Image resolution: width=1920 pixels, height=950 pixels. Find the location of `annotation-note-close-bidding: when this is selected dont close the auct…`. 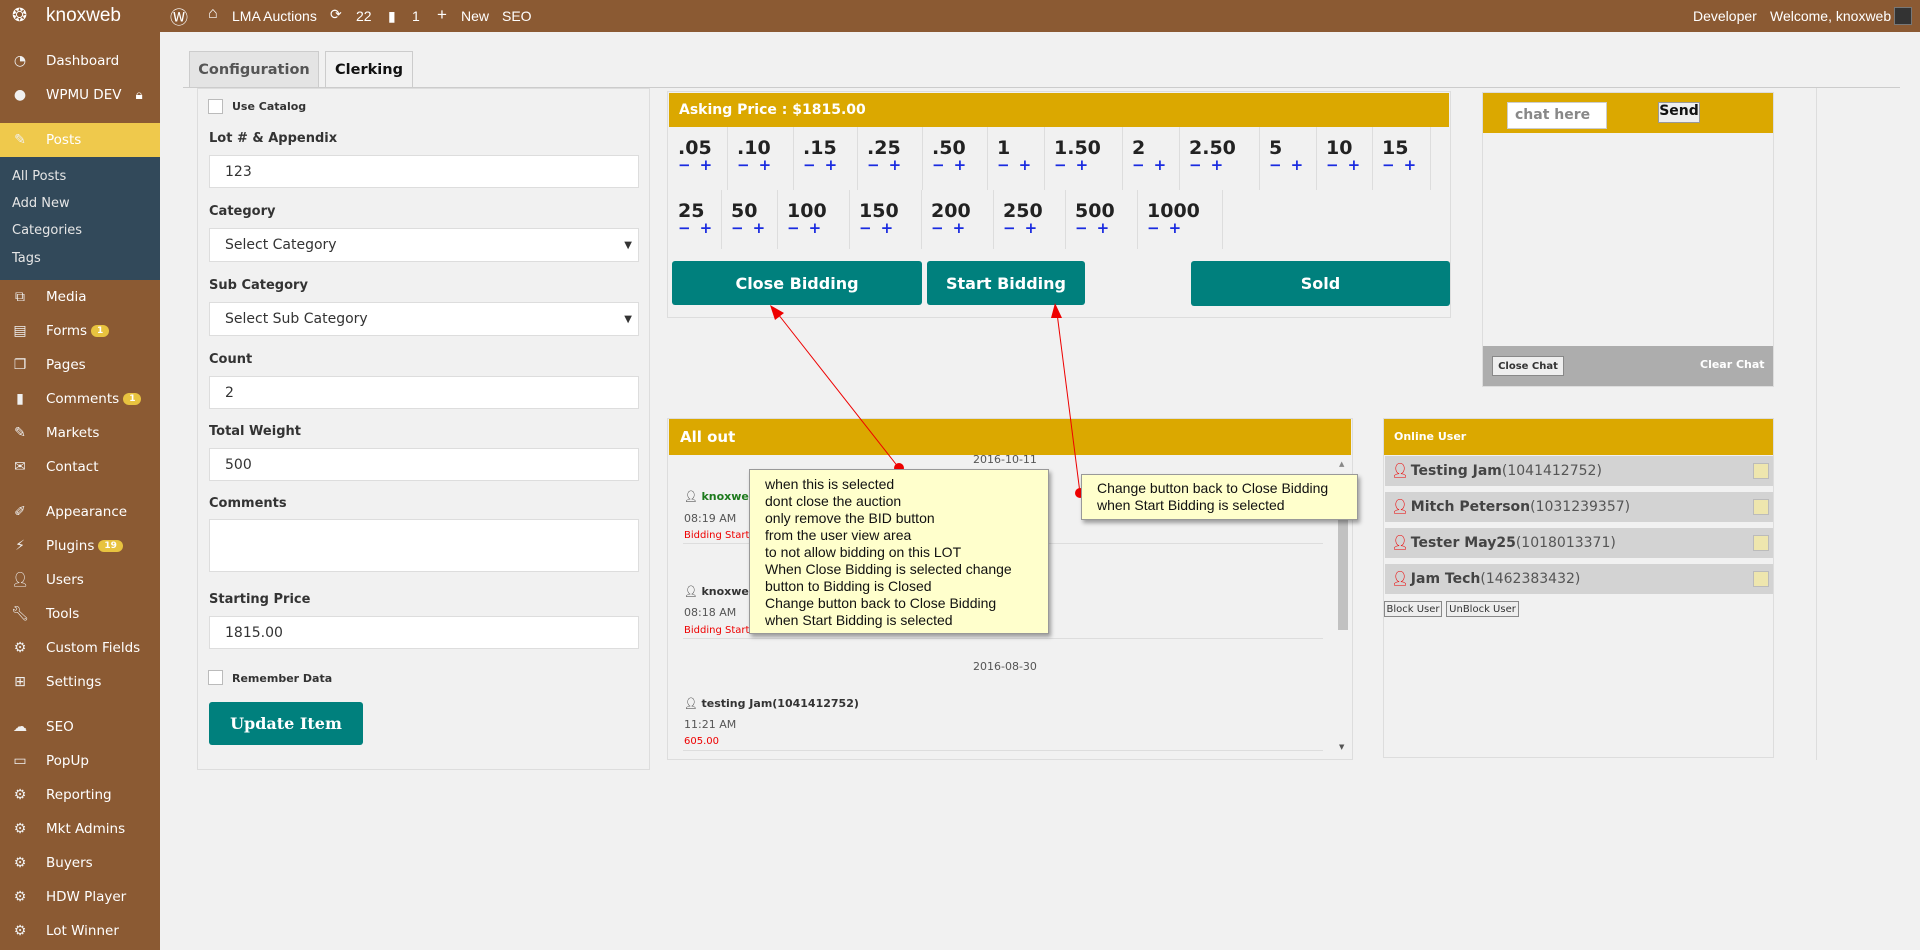

annotation-note-close-bidding: when this is selected dont close the auct… is located at coordinates (899, 551).